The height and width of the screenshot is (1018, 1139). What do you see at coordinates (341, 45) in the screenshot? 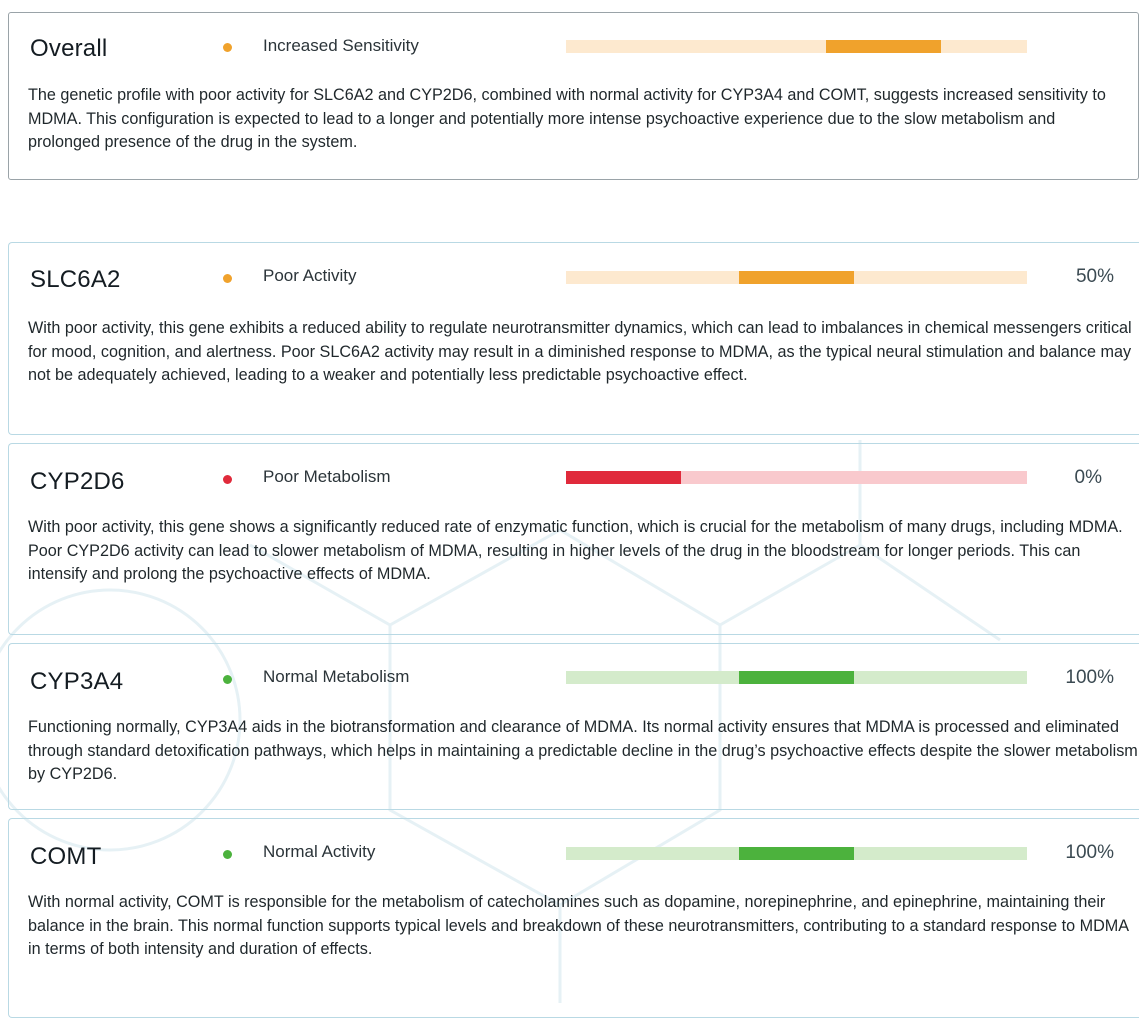
I see `overall-status-label: Increased Sensitivity` at bounding box center [341, 45].